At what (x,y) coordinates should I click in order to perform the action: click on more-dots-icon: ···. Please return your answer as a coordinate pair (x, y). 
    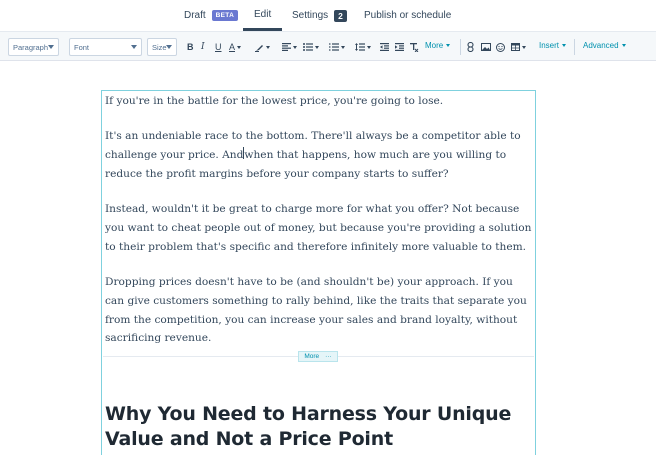
    Looking at the image, I should click on (328, 356).